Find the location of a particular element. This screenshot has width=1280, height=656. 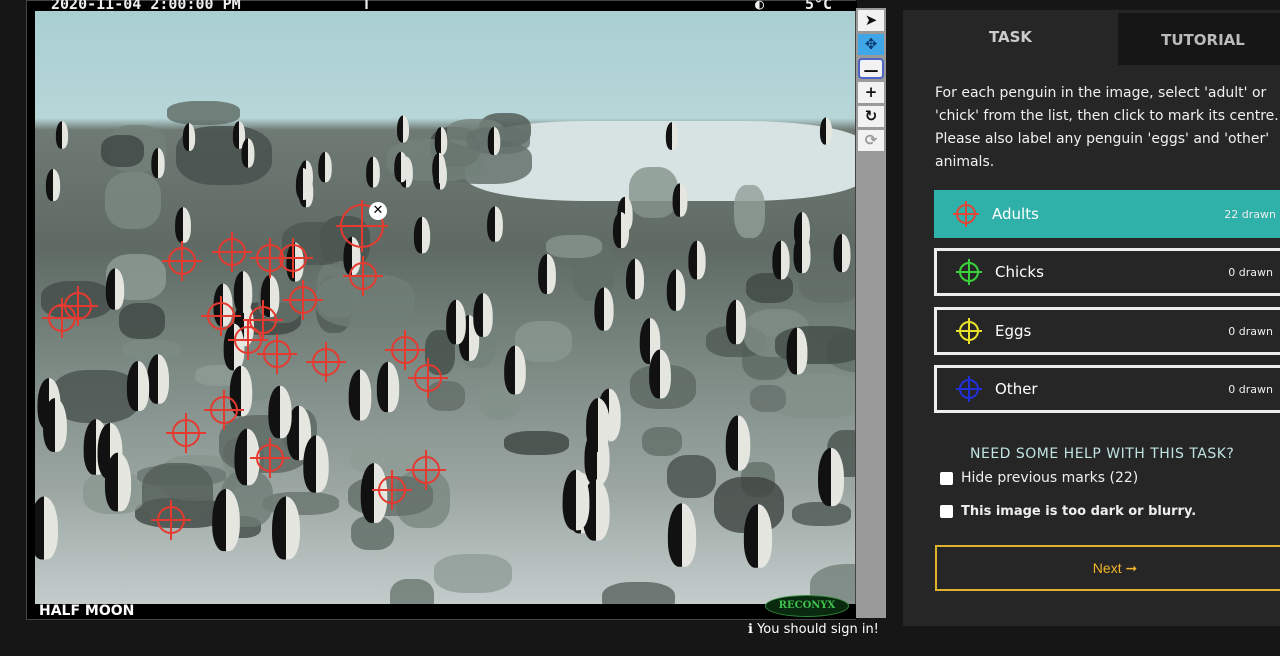

pointer-tool-button: ➤ is located at coordinates (871, 20).